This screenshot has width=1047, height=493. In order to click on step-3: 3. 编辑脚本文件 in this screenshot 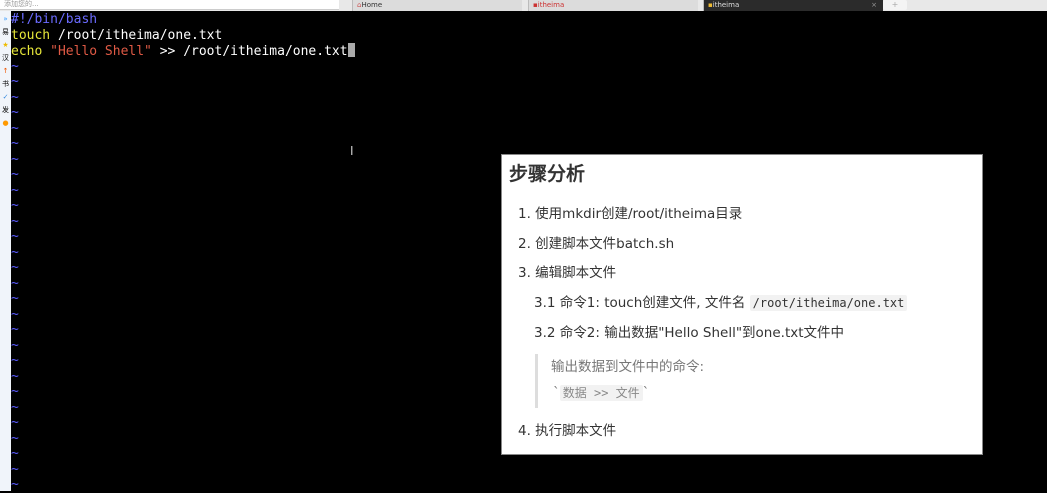, I will do `click(567, 273)`.